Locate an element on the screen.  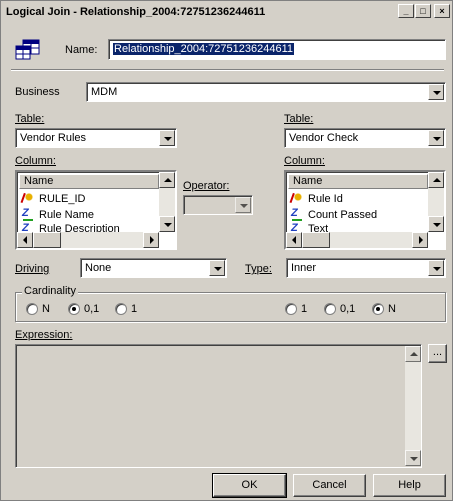
list-item: Count Passed is located at coordinates (333, 215).